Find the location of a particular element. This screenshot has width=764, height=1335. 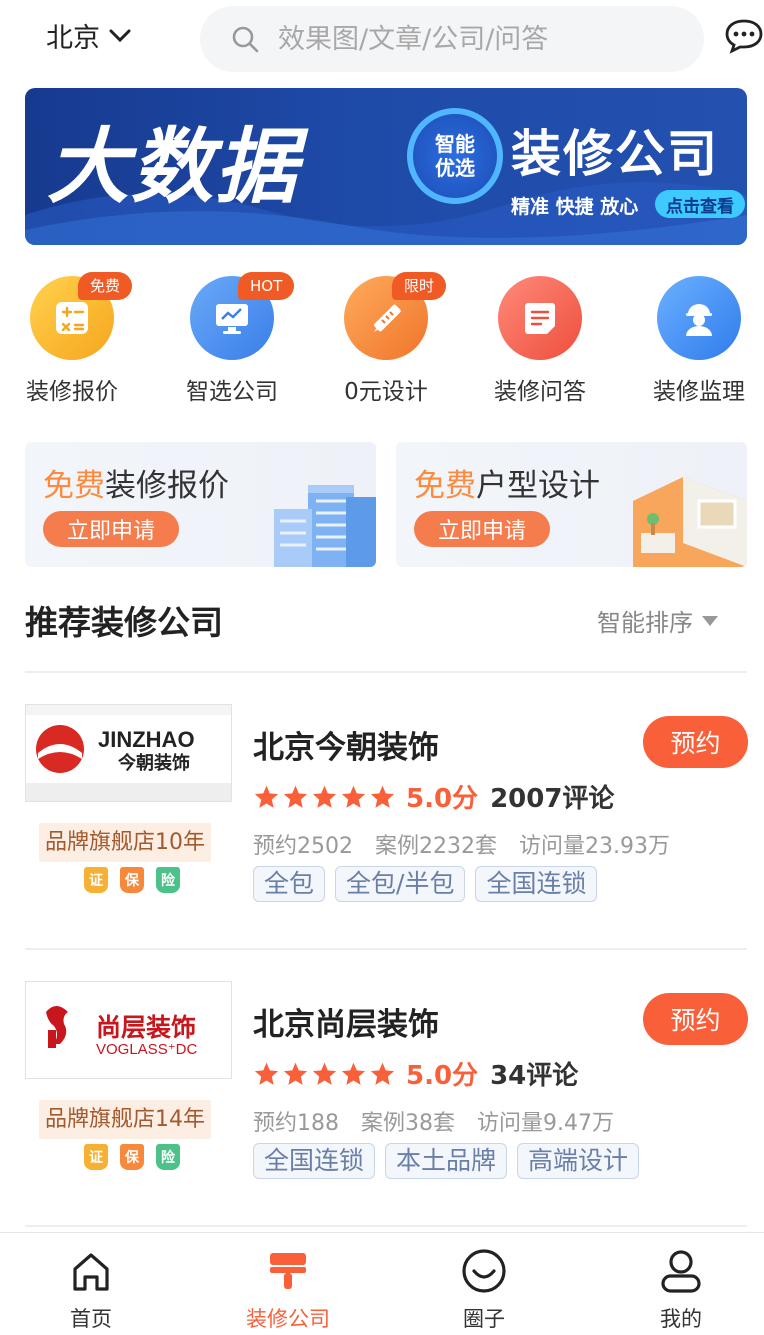

tab-community: 圈子 is located at coordinates (484, 1290).